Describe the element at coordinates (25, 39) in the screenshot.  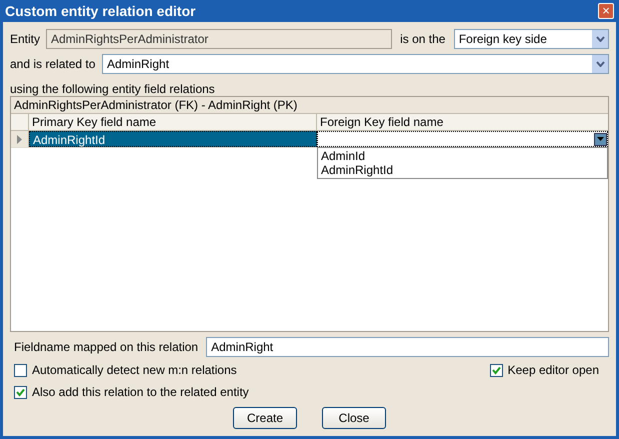
I see `field-label: Entity` at that location.